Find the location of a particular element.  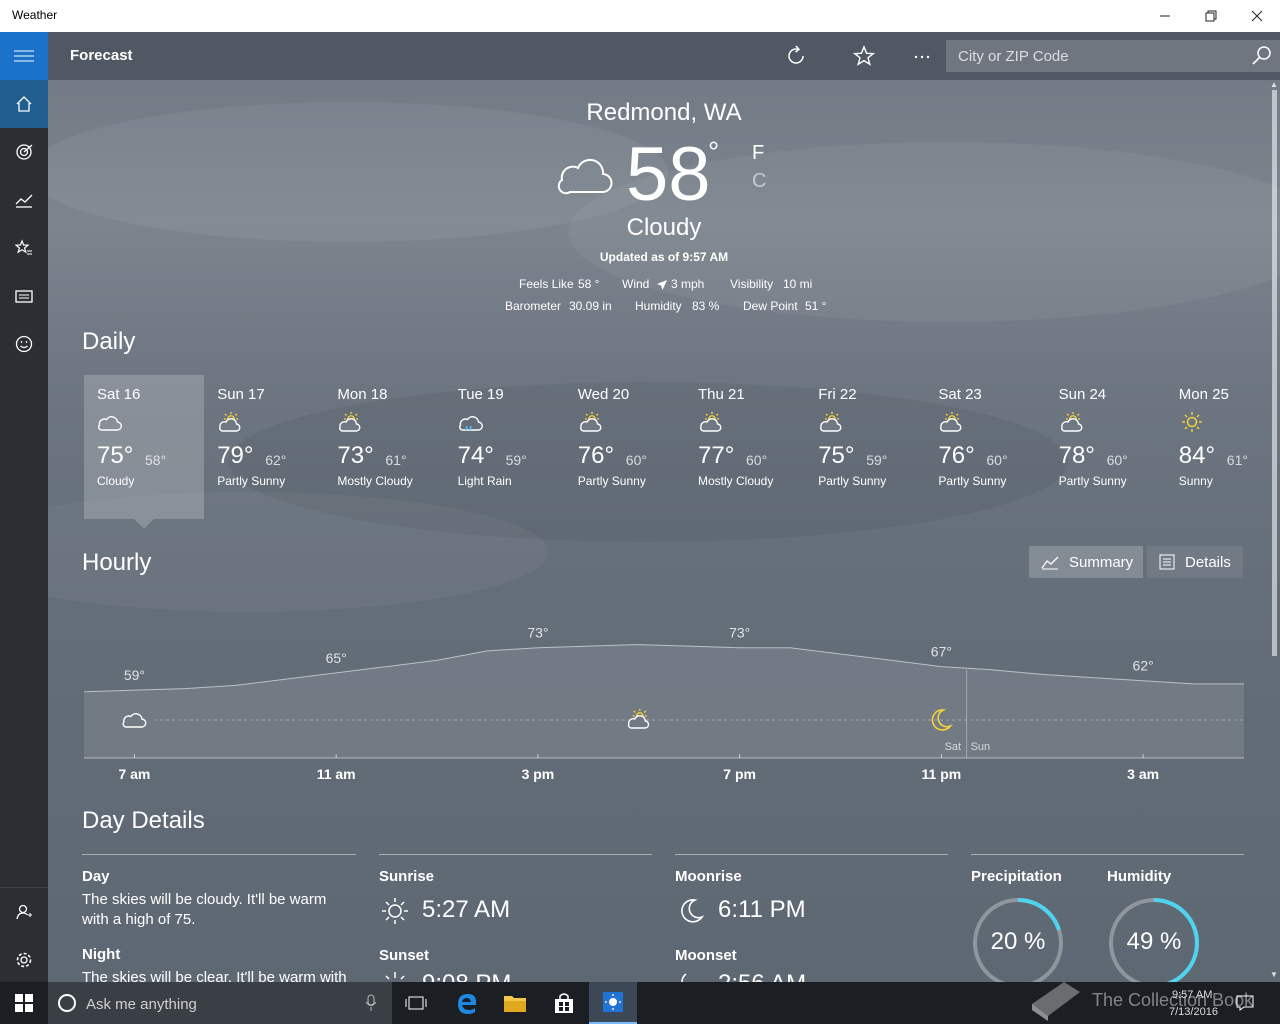

scrollbar-thumb is located at coordinates (1274, 373).